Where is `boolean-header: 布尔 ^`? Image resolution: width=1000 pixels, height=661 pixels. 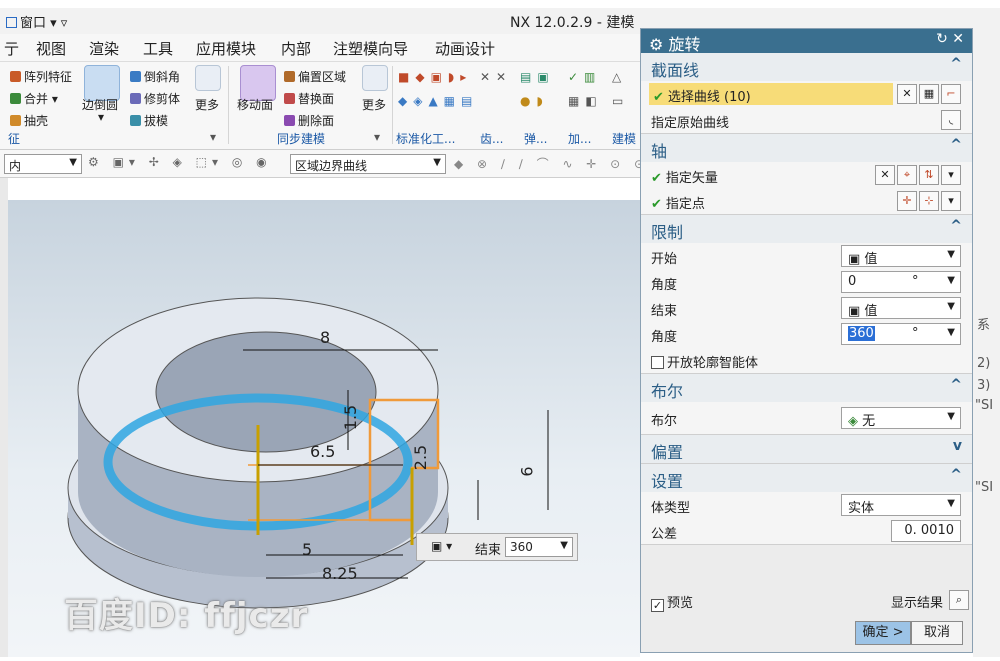 boolean-header: 布尔 ^ is located at coordinates (806, 388).